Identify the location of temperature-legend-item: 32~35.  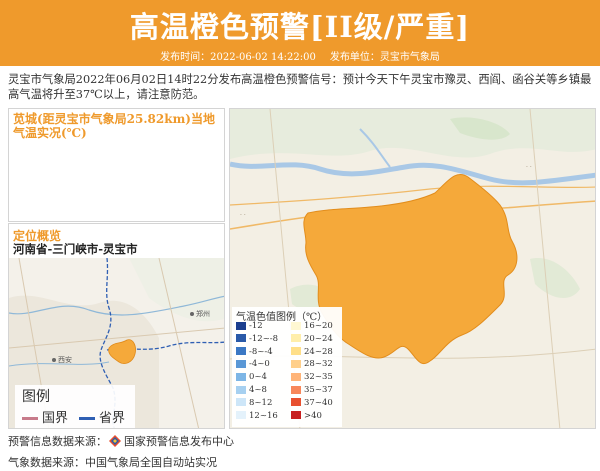
(312, 378).